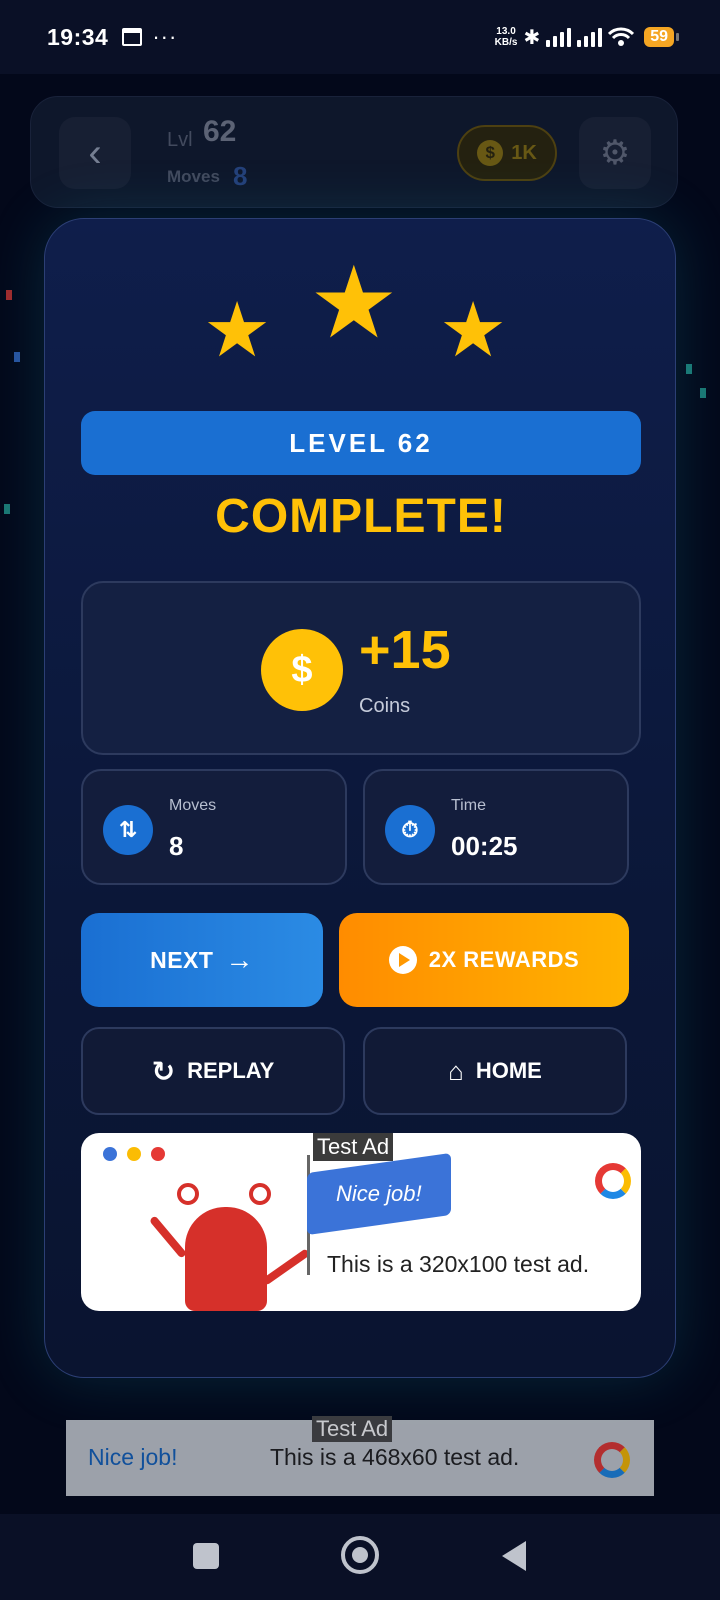 This screenshot has height=1600, width=720. I want to click on test-ad-label: Test Ad, so click(353, 1147).